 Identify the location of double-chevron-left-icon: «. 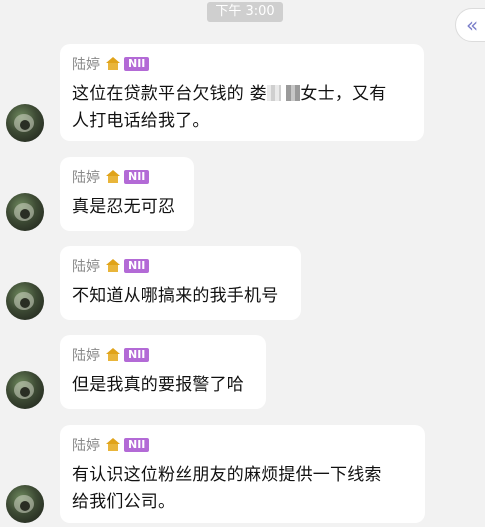
(472, 25).